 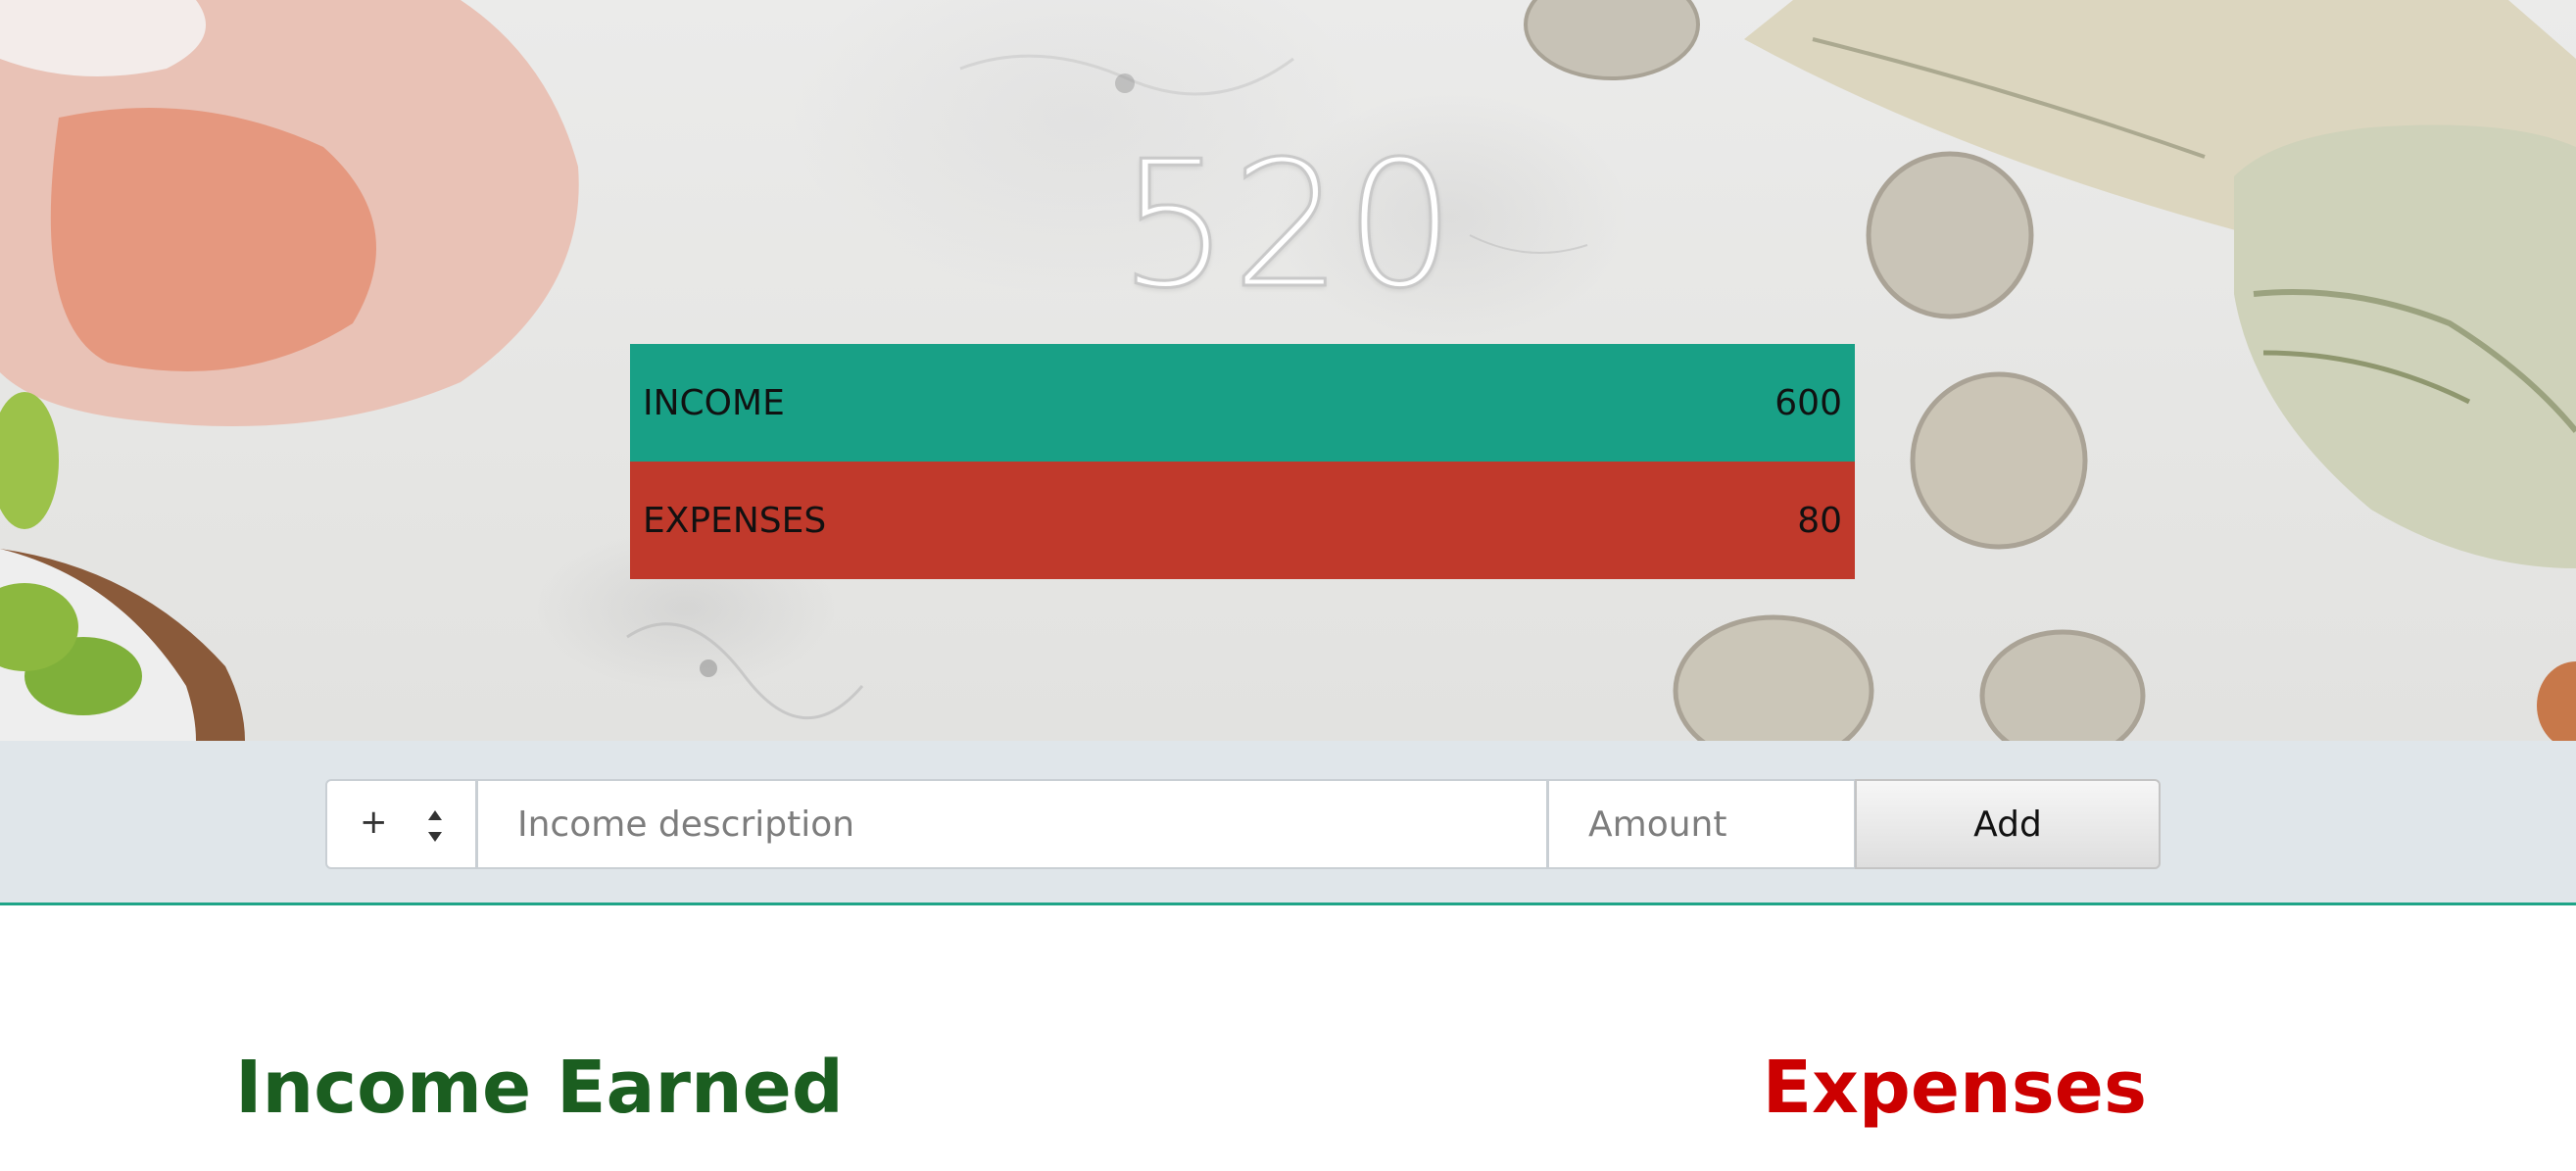 What do you see at coordinates (1954, 1088) in the screenshot?
I see `expenses-list-title: Expenses` at bounding box center [1954, 1088].